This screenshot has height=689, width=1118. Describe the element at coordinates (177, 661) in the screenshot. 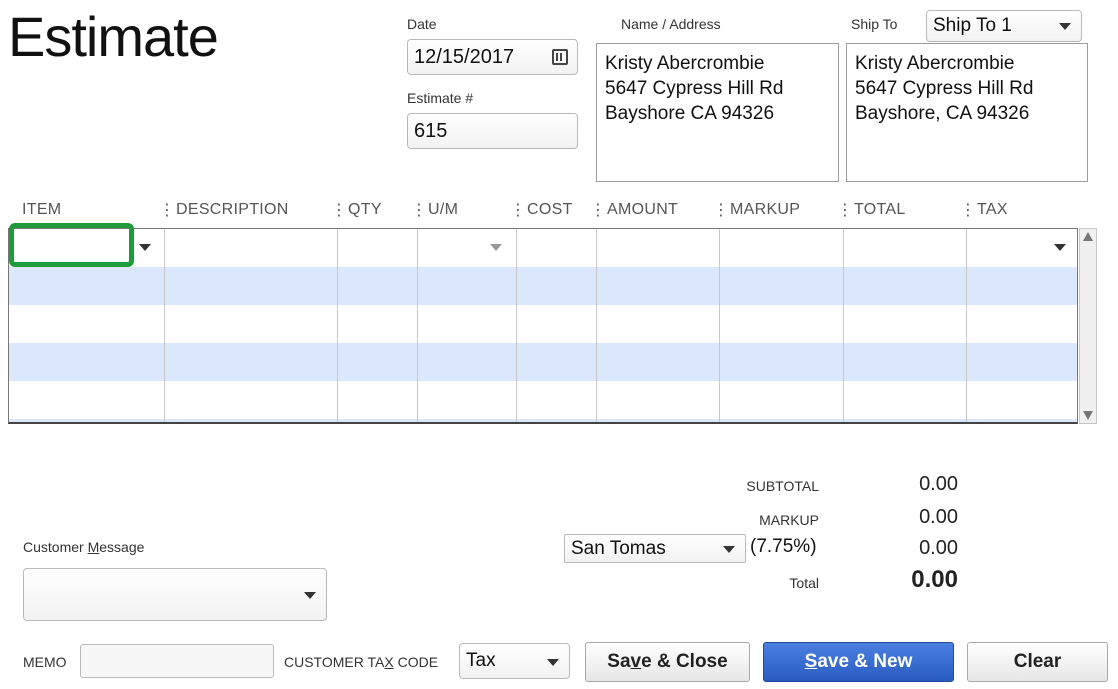

I see `memo-input` at that location.